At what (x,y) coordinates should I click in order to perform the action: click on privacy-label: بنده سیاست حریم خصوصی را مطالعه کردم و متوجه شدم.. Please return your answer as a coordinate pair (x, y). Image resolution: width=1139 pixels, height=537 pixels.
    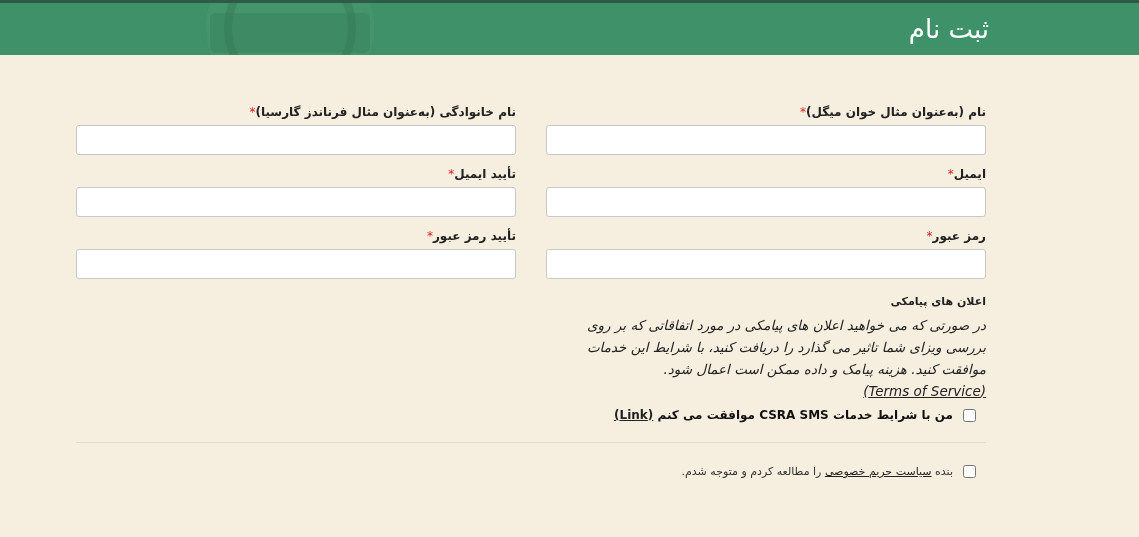
    Looking at the image, I should click on (817, 471).